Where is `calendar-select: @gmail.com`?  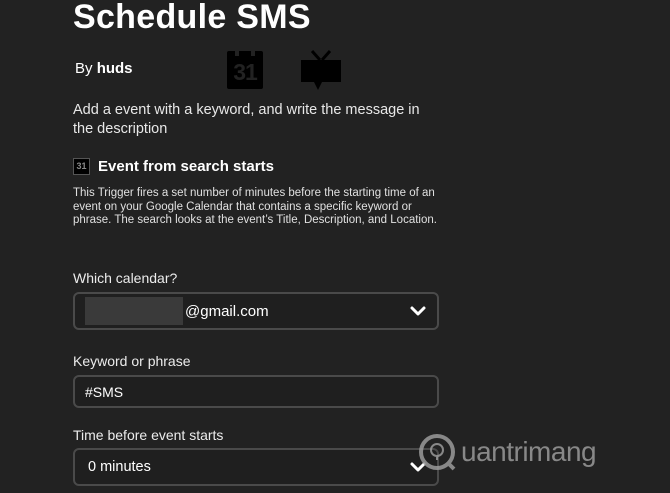
calendar-select: @gmail.com is located at coordinates (256, 311).